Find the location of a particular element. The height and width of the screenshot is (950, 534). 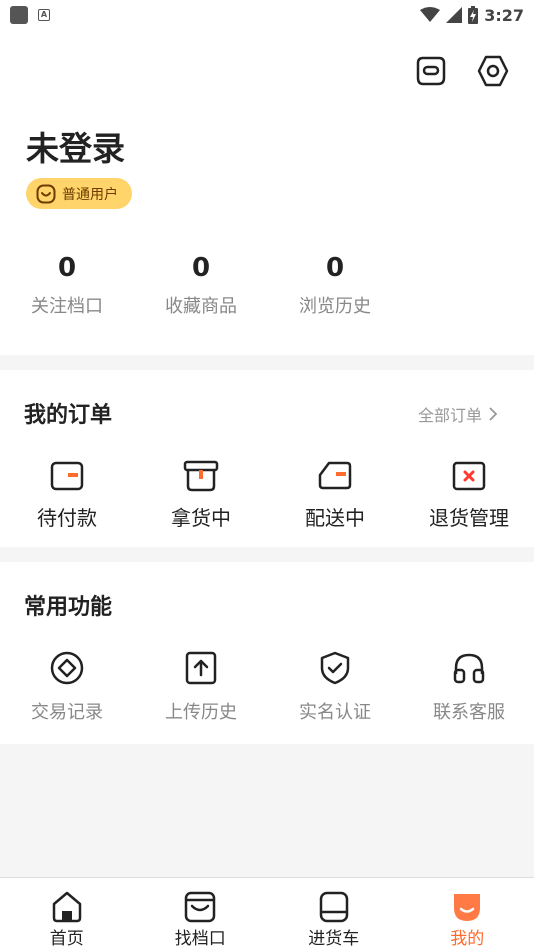

stat-history: 0 浏览历史 is located at coordinates (335, 285).